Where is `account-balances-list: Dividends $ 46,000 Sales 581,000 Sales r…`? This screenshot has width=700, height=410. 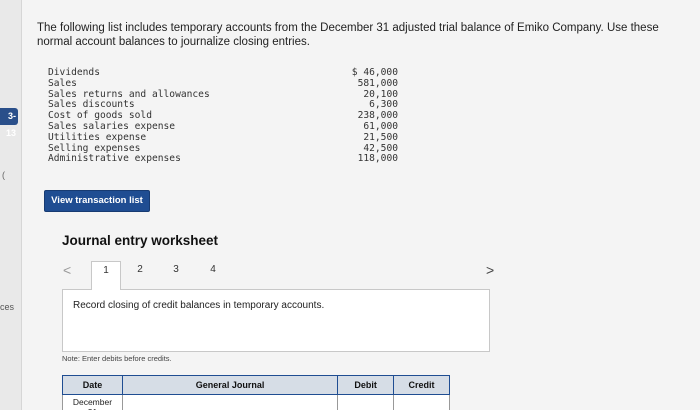 account-balances-list: Dividends $ 46,000 Sales 581,000 Sales r… is located at coordinates (223, 116).